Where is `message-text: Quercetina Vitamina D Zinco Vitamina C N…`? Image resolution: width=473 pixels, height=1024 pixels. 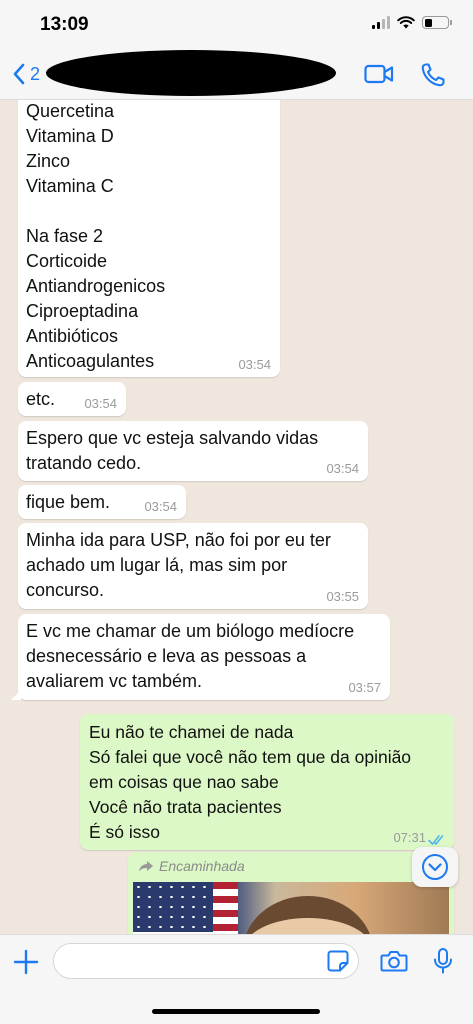
message-text: Quercetina Vitamina D Zinco Vitamina C N… is located at coordinates (96, 236).